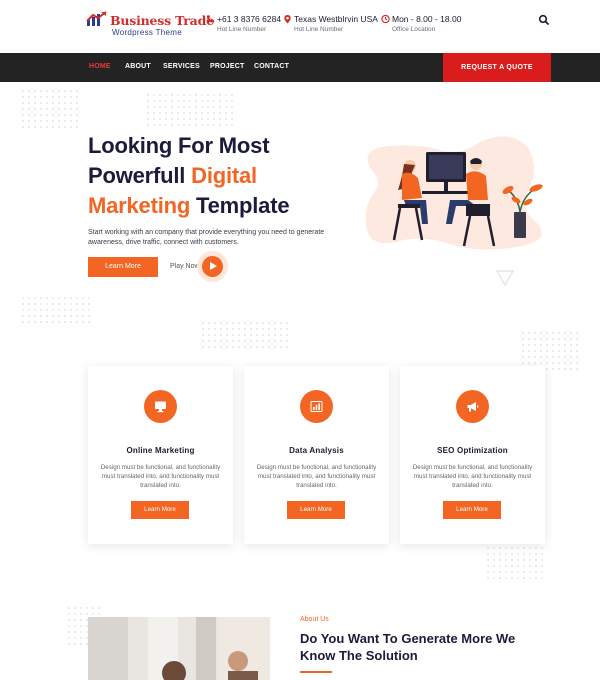 This screenshot has width=600, height=680. Describe the element at coordinates (505, 278) in the screenshot. I see `decor-triangle-icon` at that location.